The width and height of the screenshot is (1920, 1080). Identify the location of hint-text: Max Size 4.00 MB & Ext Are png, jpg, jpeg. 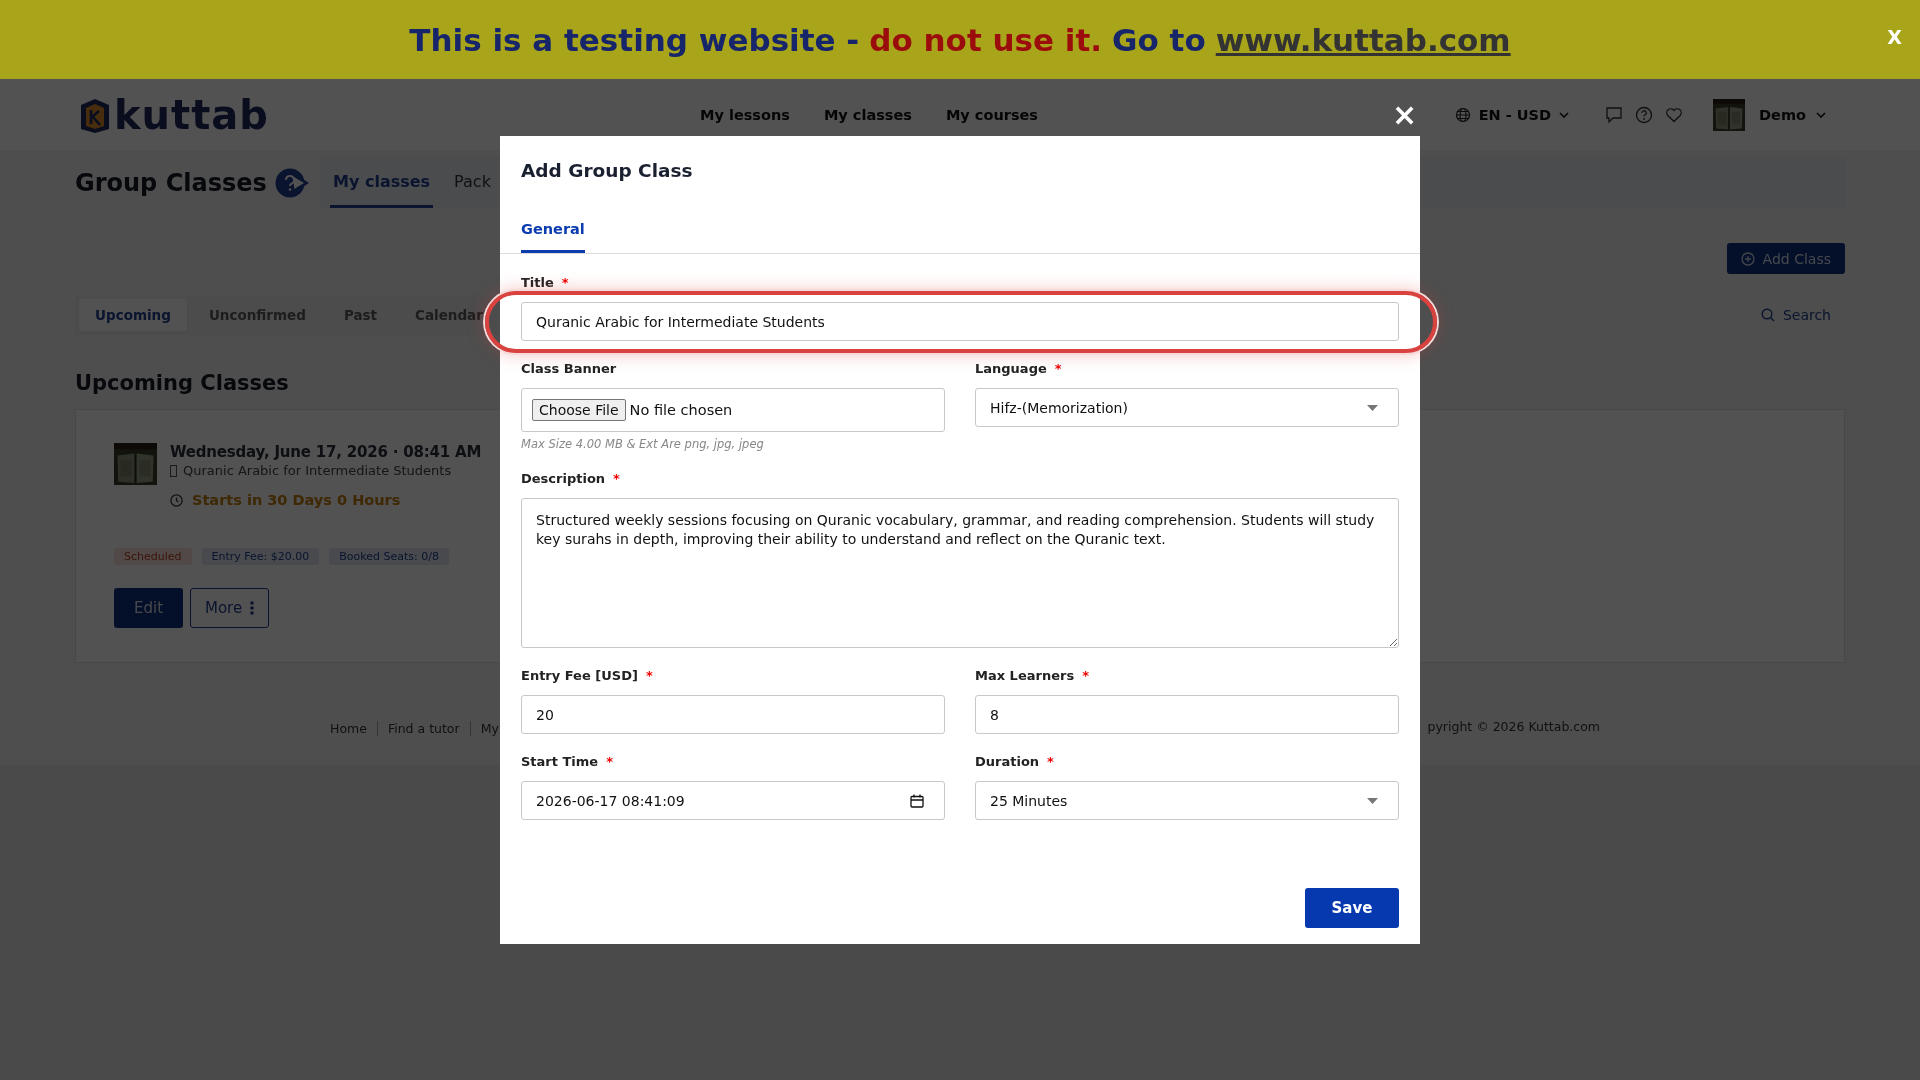
(643, 444).